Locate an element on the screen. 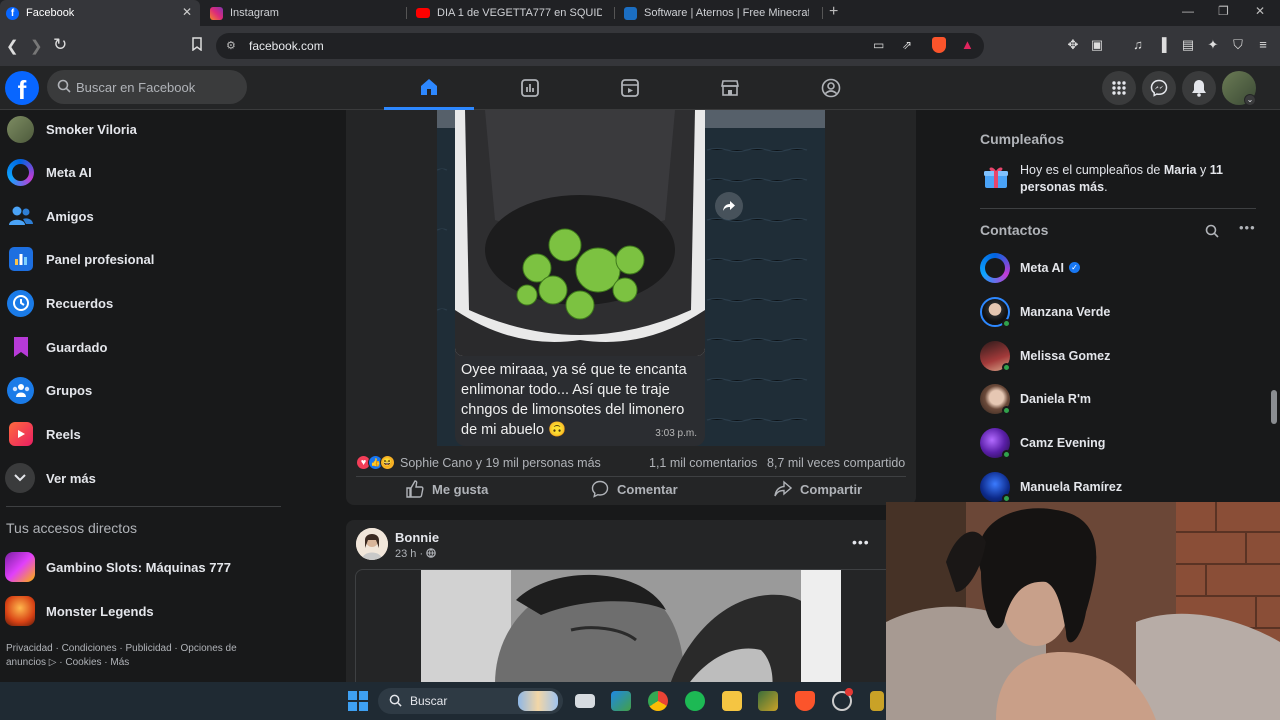 This screenshot has width=1280, height=720. sidebar-item-friends: Amigos is located at coordinates (145, 216).